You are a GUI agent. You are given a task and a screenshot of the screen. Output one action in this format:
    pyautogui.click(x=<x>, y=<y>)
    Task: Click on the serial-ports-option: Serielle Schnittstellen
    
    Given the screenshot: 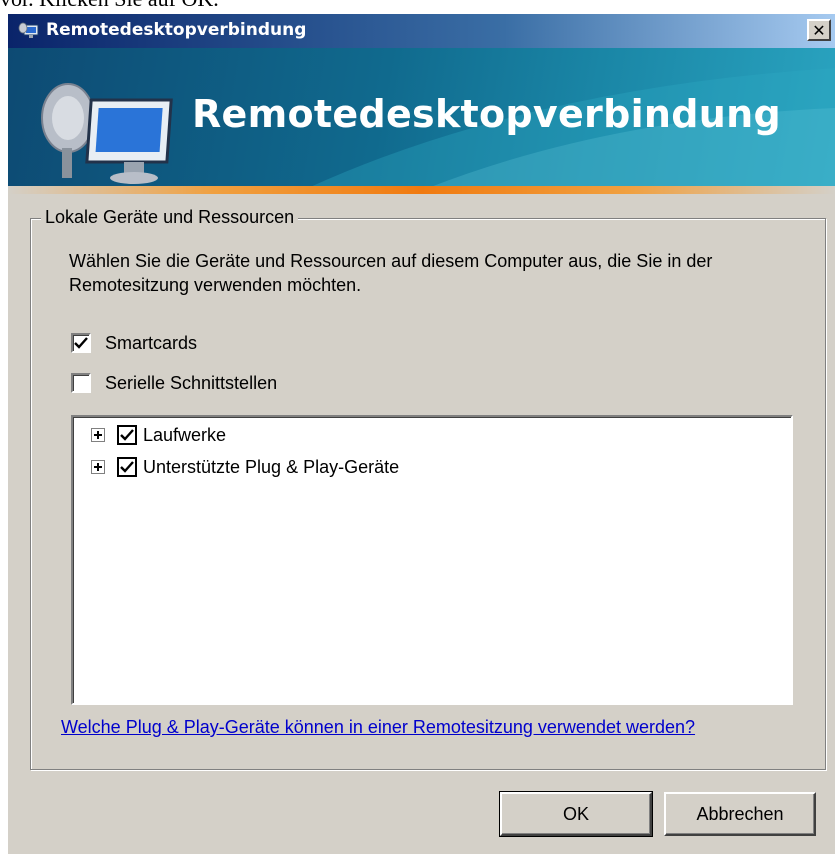 What is the action you would take?
    pyautogui.click(x=174, y=383)
    